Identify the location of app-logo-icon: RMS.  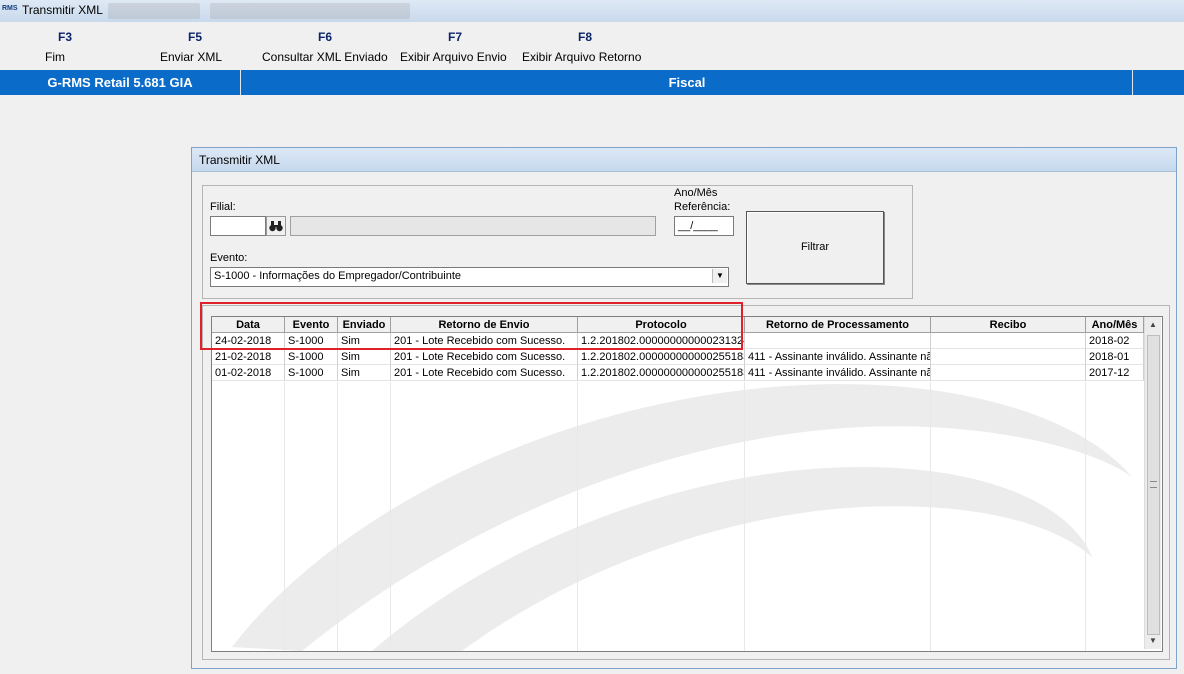
(10, 8).